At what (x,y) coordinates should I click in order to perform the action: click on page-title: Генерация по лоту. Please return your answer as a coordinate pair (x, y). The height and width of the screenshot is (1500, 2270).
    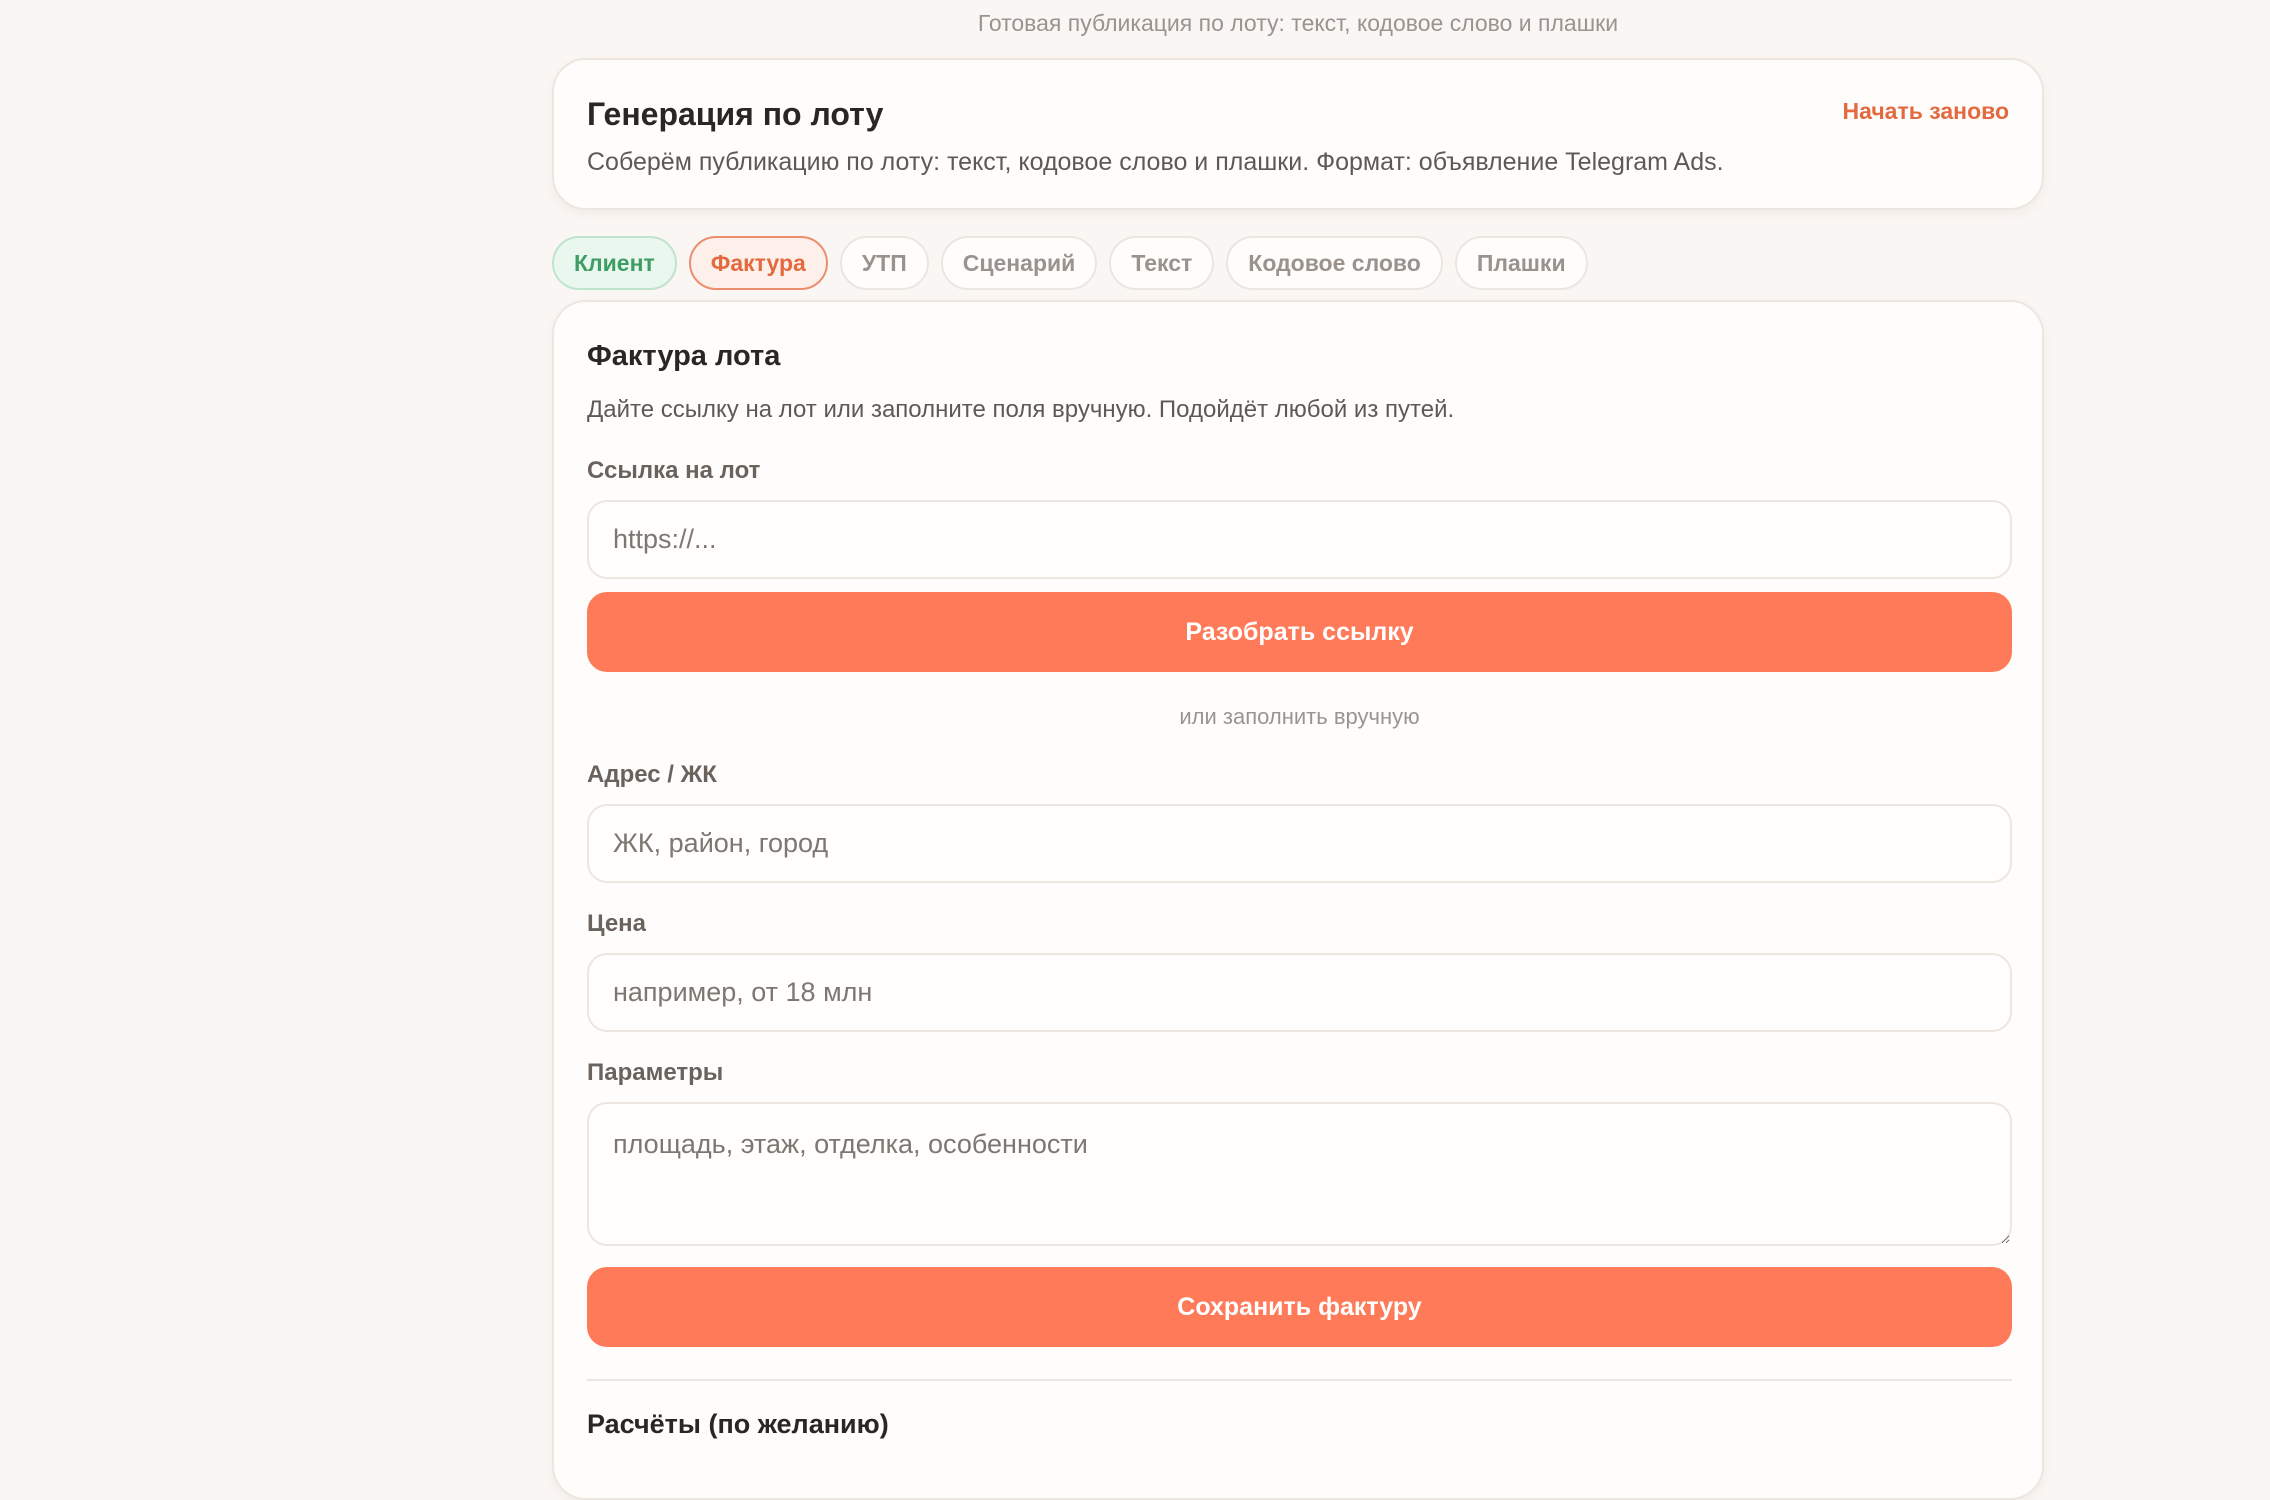
    Looking at the image, I should click on (735, 114).